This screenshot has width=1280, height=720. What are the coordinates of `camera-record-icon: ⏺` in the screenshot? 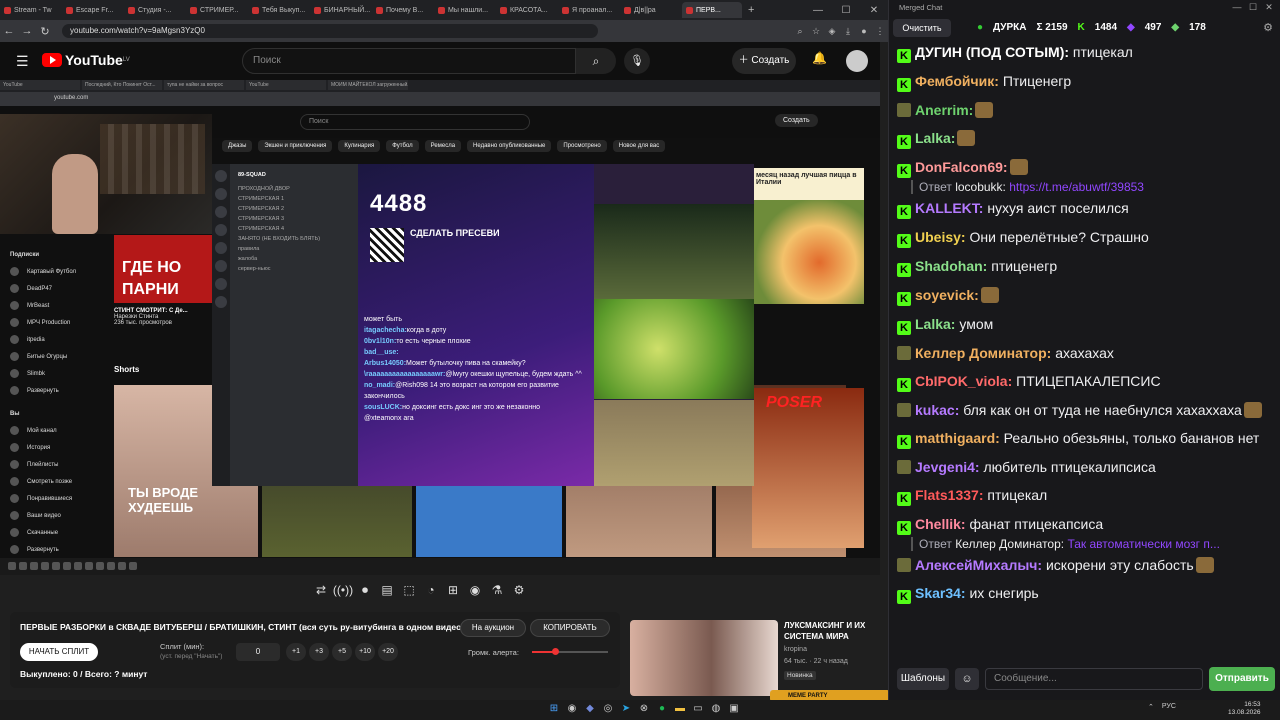 It's located at (365, 590).